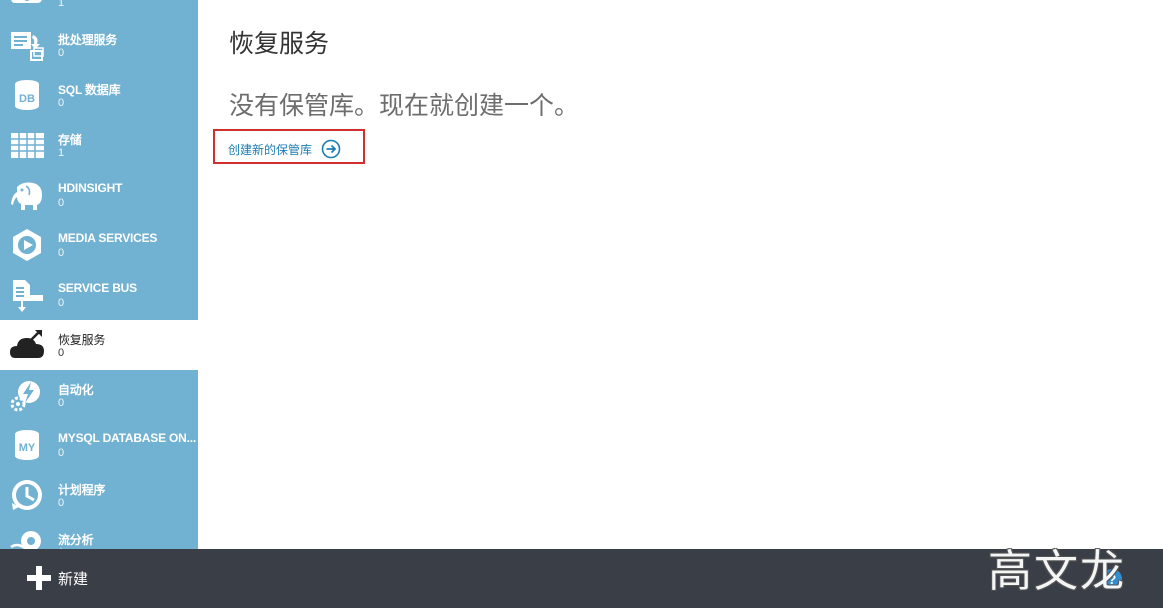 The width and height of the screenshot is (1163, 608). What do you see at coordinates (27, 145) in the screenshot?
I see `storage-grid-icon` at bounding box center [27, 145].